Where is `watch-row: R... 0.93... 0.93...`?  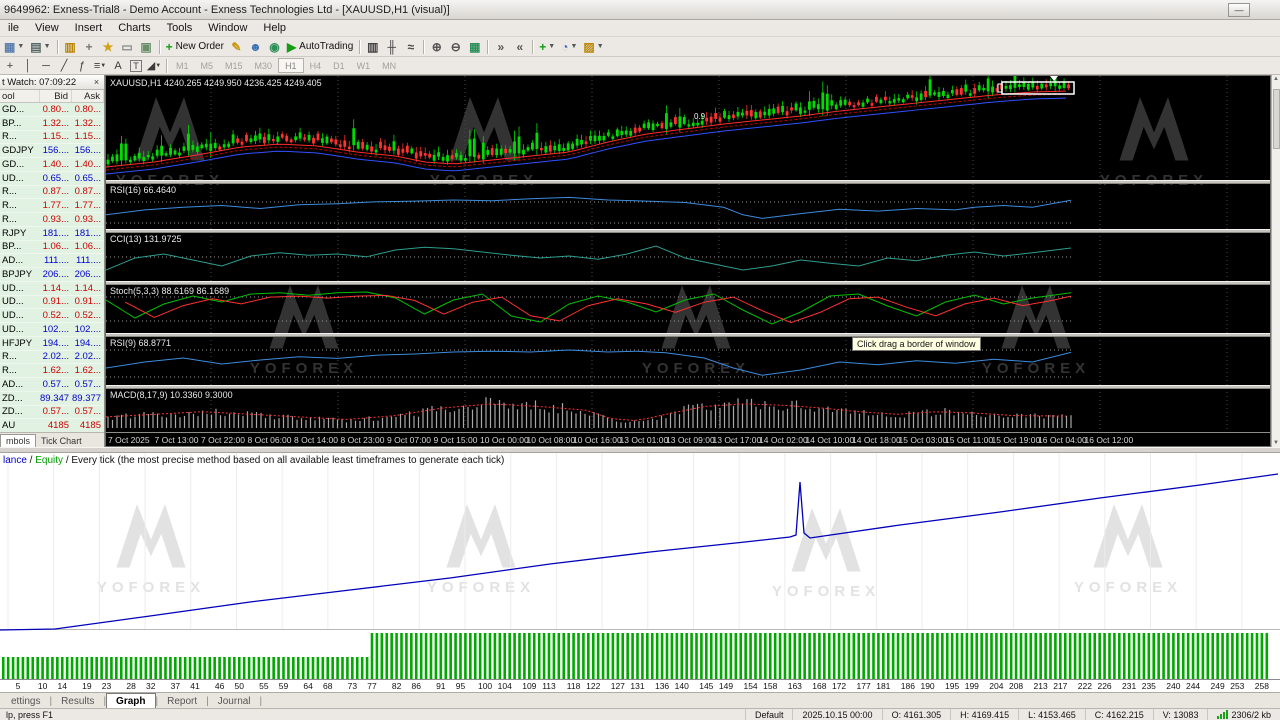 watch-row: R... 0.93... 0.93... is located at coordinates (52, 220).